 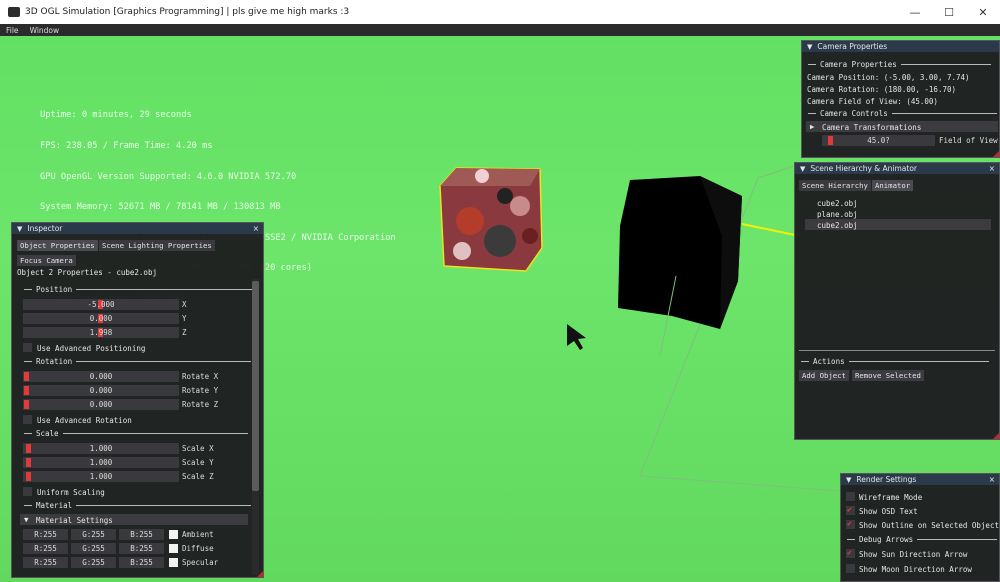 What do you see at coordinates (824, 375) in the screenshot?
I see `add-object-button: Add Object` at bounding box center [824, 375].